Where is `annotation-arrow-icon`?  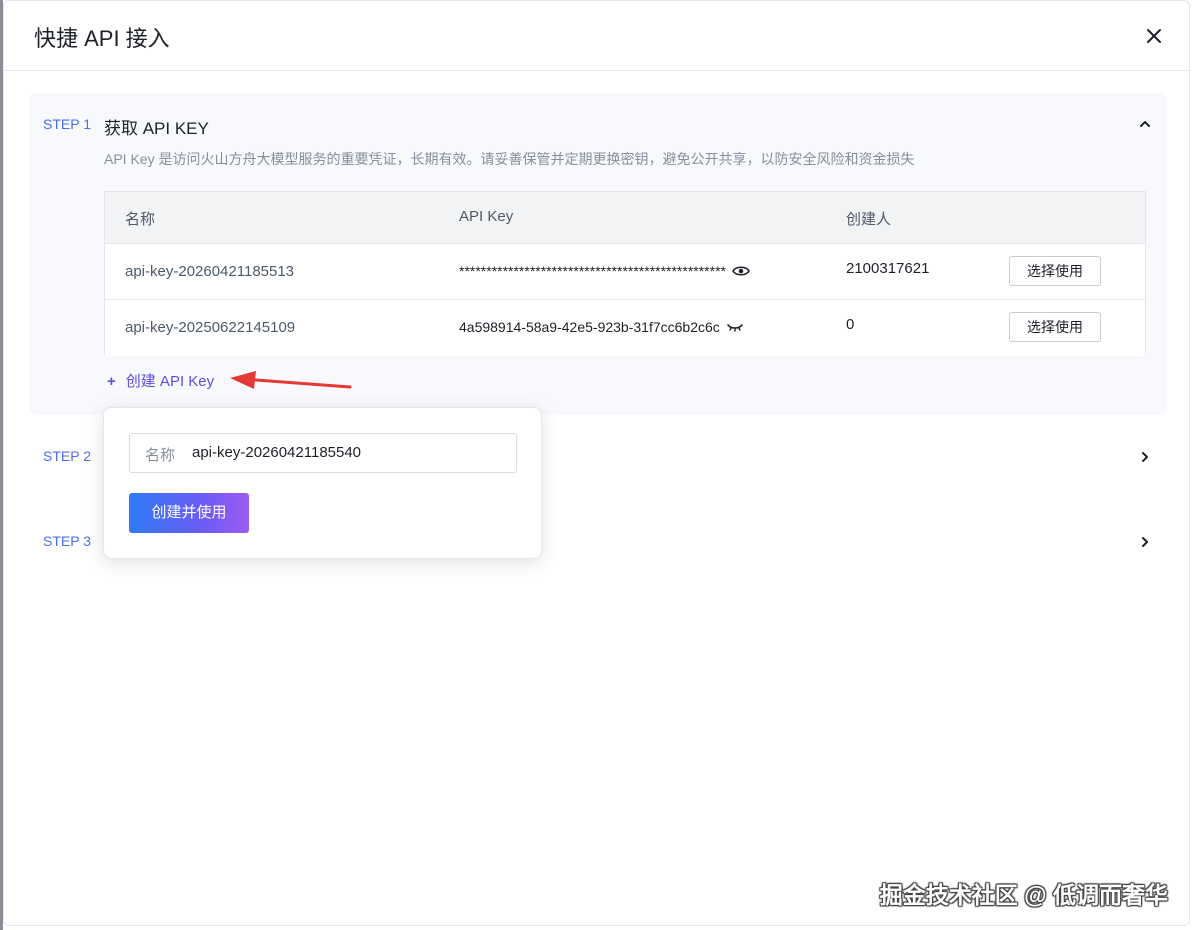 annotation-arrow-icon is located at coordinates (291, 380).